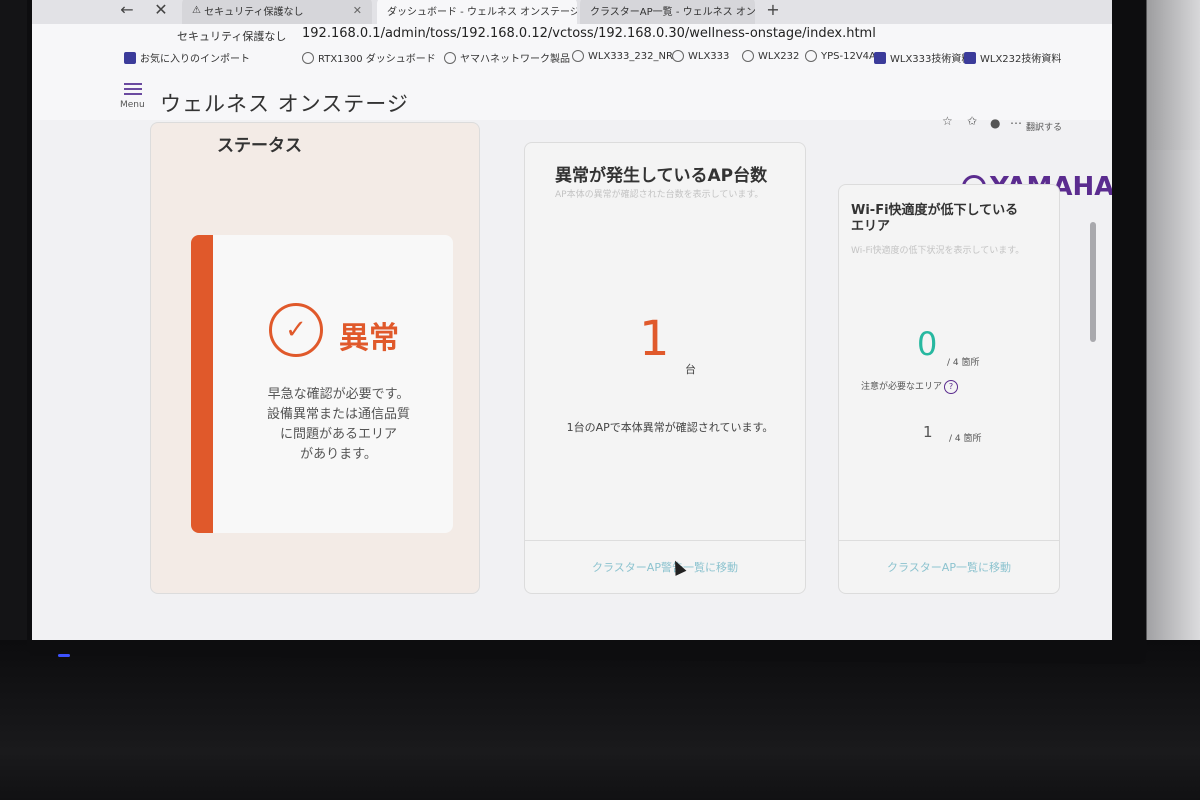  What do you see at coordinates (928, 432) in the screenshot?
I see `attention-count: 1` at bounding box center [928, 432].